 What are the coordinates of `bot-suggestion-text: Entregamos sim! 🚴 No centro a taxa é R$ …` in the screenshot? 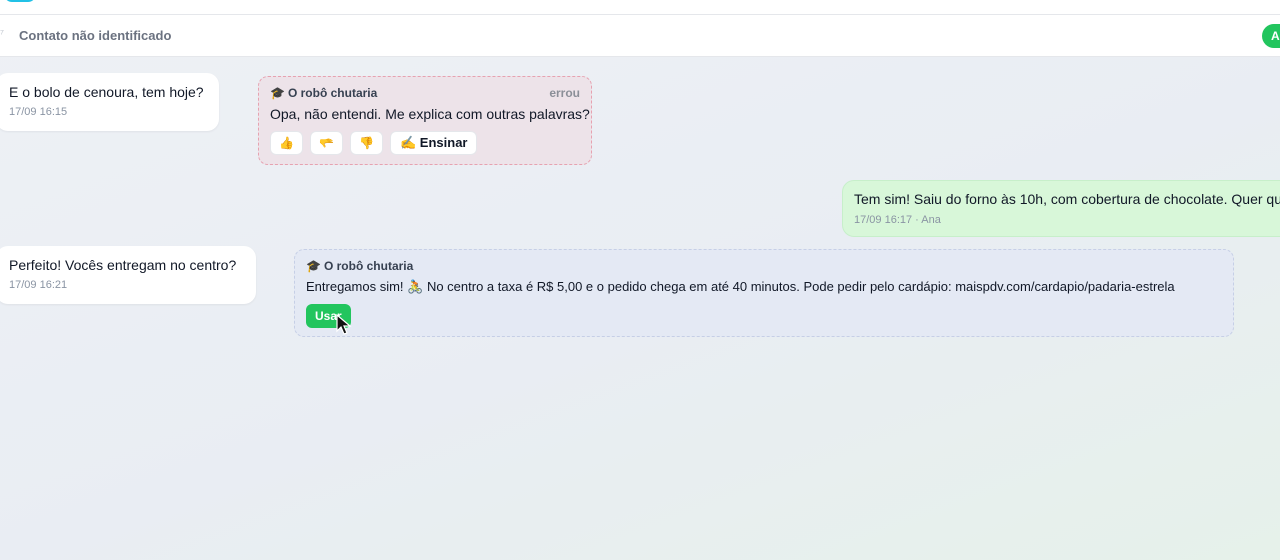 It's located at (740, 286).